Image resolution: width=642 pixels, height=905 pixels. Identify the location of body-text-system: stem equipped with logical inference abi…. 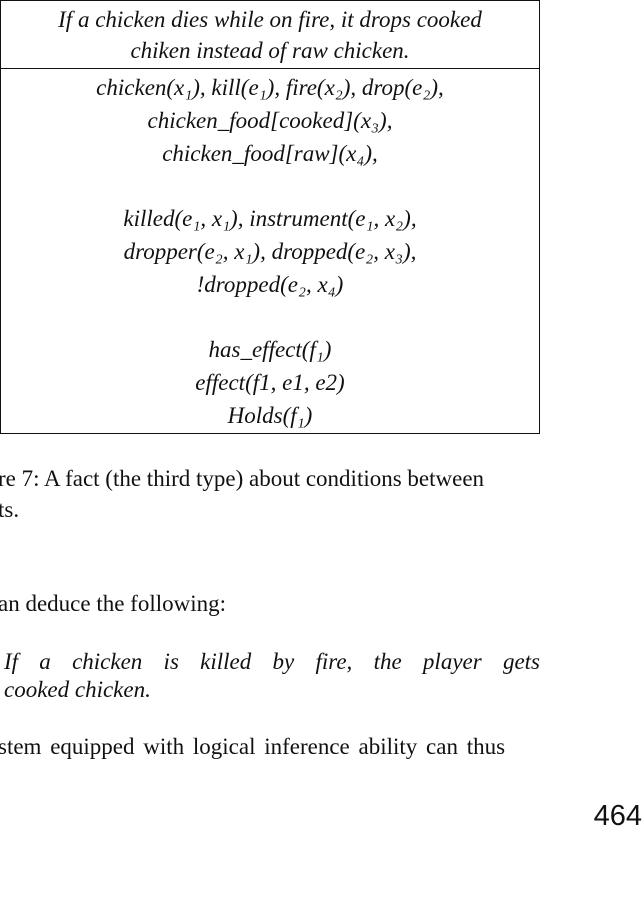
(253, 746).